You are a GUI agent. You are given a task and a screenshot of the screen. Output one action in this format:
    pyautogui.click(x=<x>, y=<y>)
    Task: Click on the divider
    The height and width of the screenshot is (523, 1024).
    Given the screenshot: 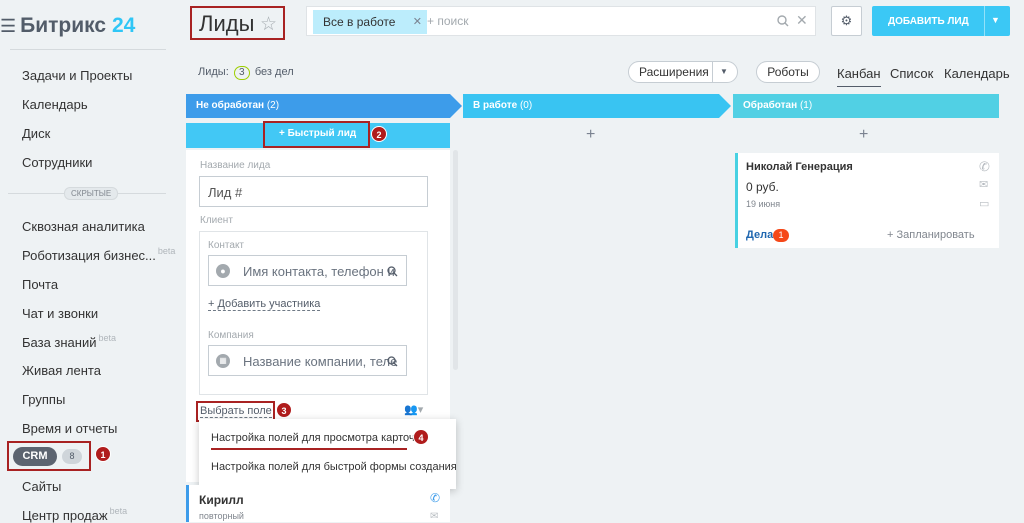 What is the action you would take?
    pyautogui.click(x=88, y=49)
    